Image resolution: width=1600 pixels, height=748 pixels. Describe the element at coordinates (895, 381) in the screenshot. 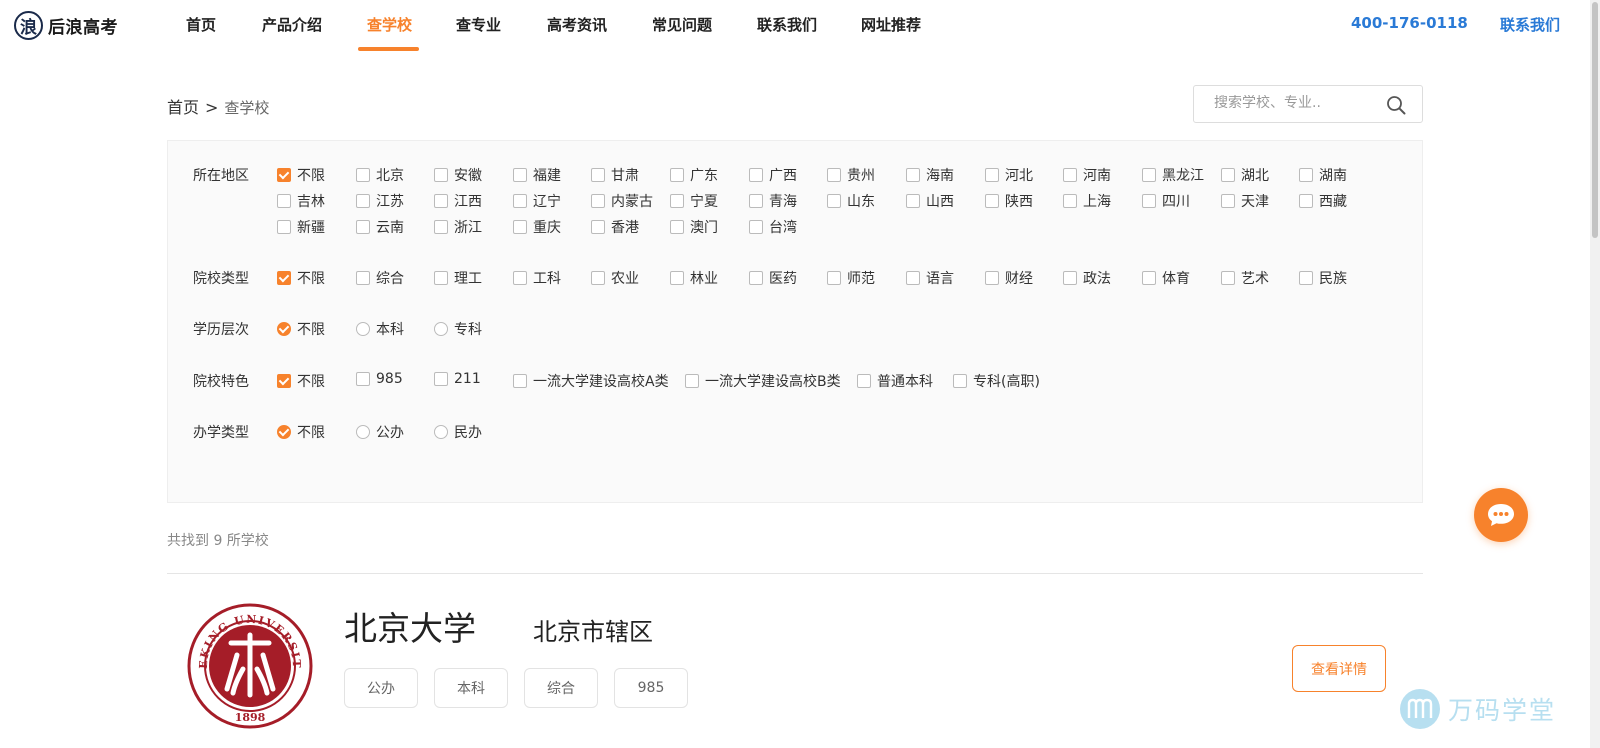

I see `filter-checkbox-option: 普通本科` at that location.